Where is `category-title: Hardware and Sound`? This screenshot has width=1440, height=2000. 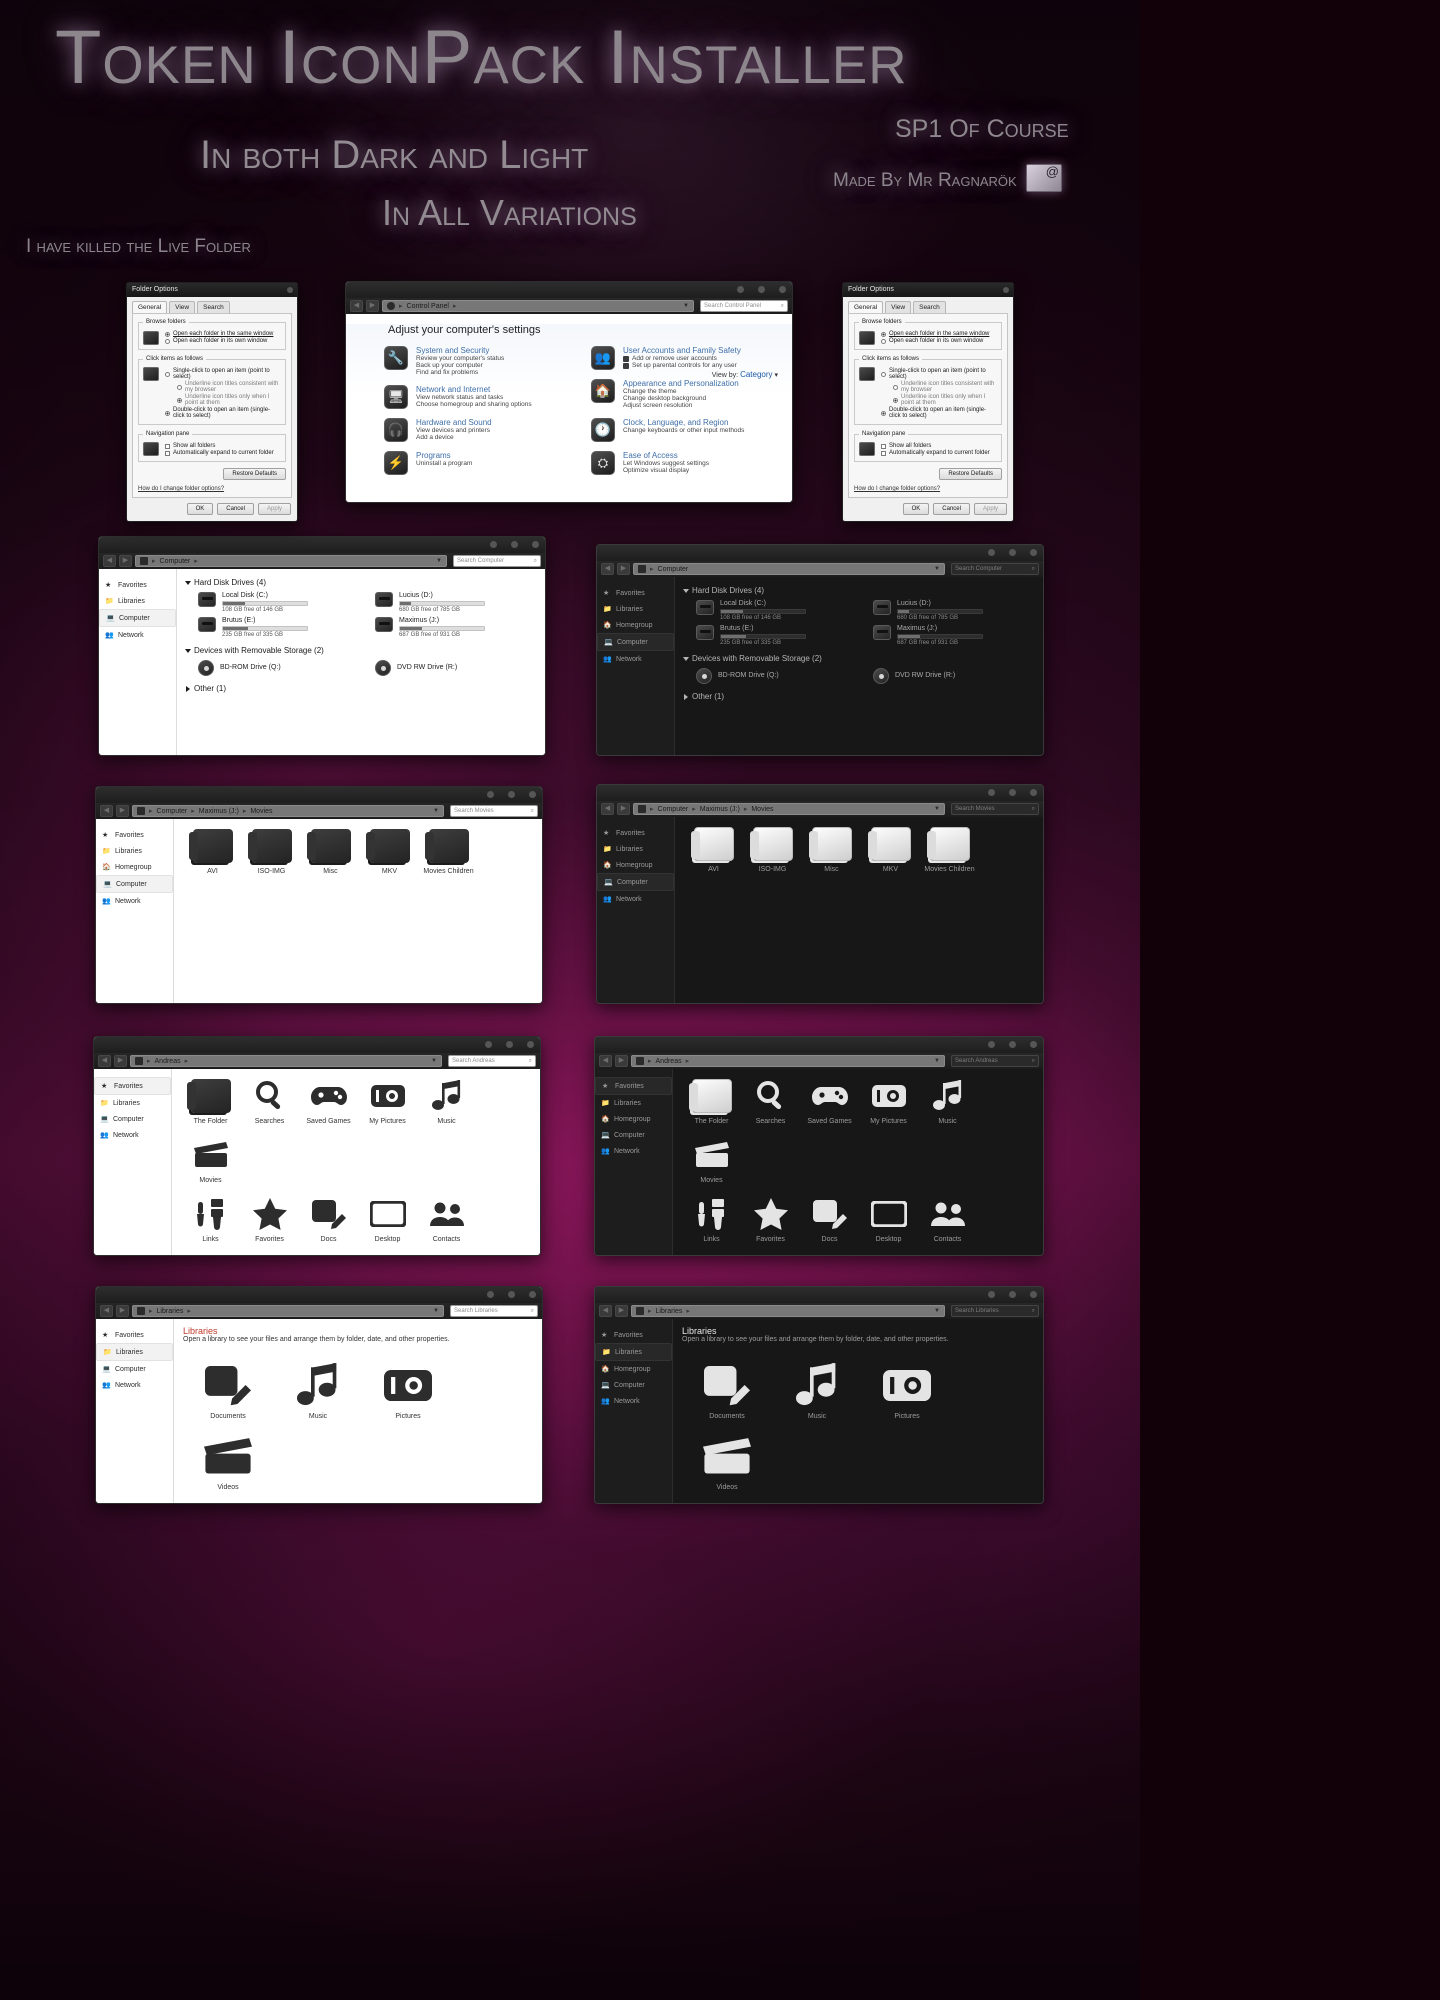 category-title: Hardware and Sound is located at coordinates (454, 422).